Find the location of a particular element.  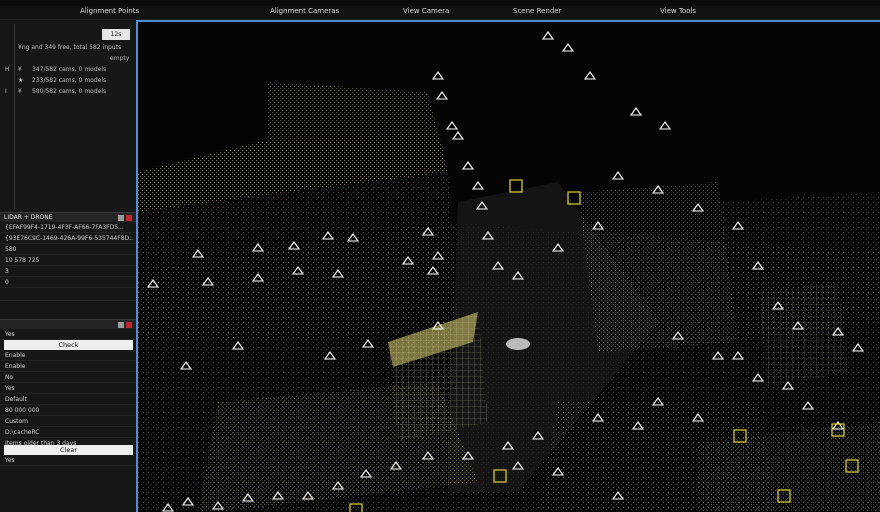

check-button: Check is located at coordinates (68, 345).